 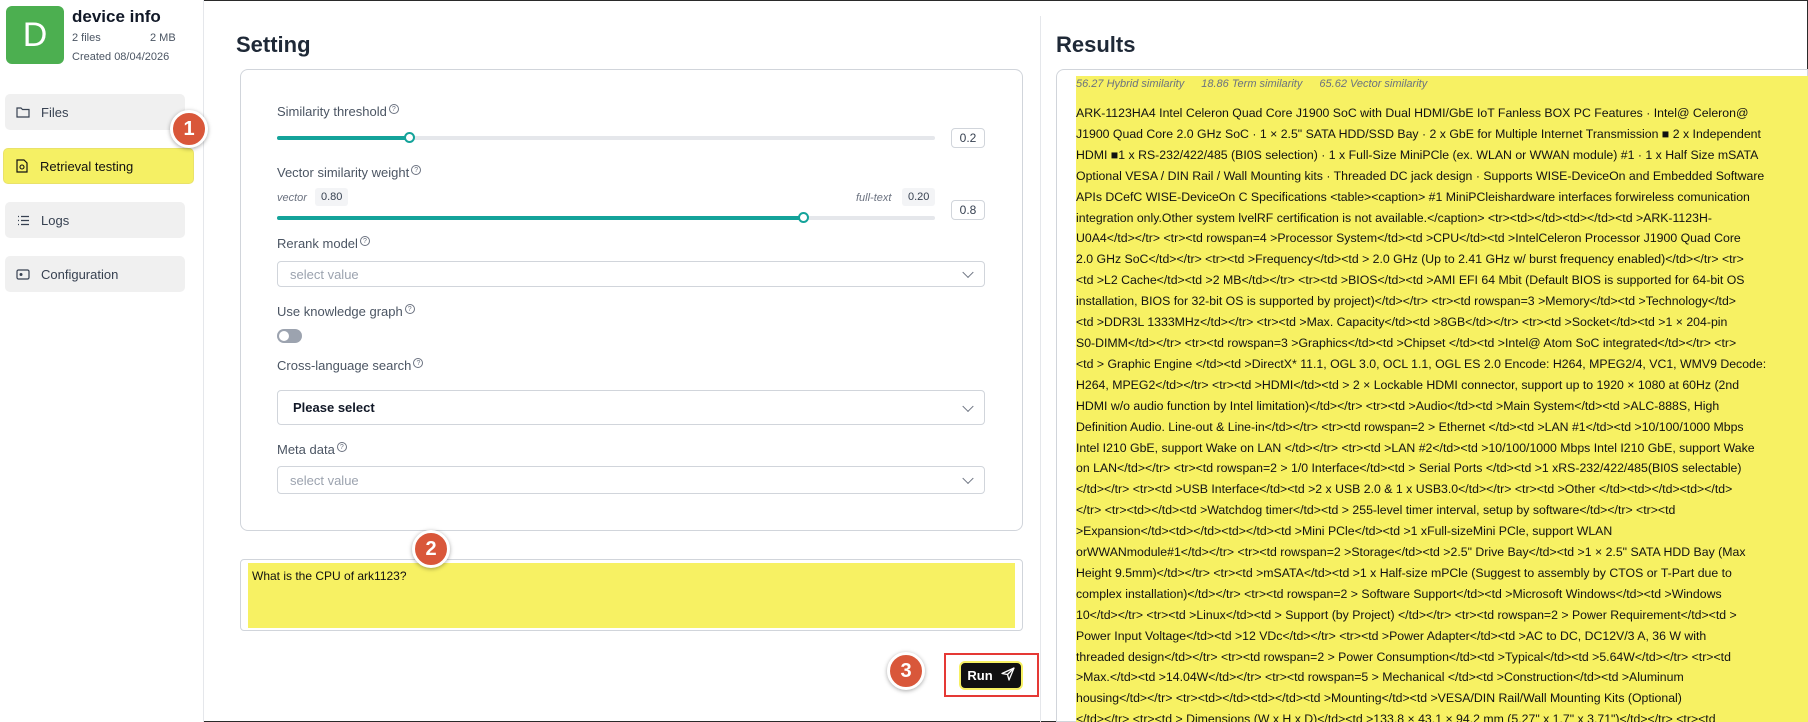 What do you see at coordinates (409, 137) in the screenshot?
I see `similarity-threshold-thumb` at bounding box center [409, 137].